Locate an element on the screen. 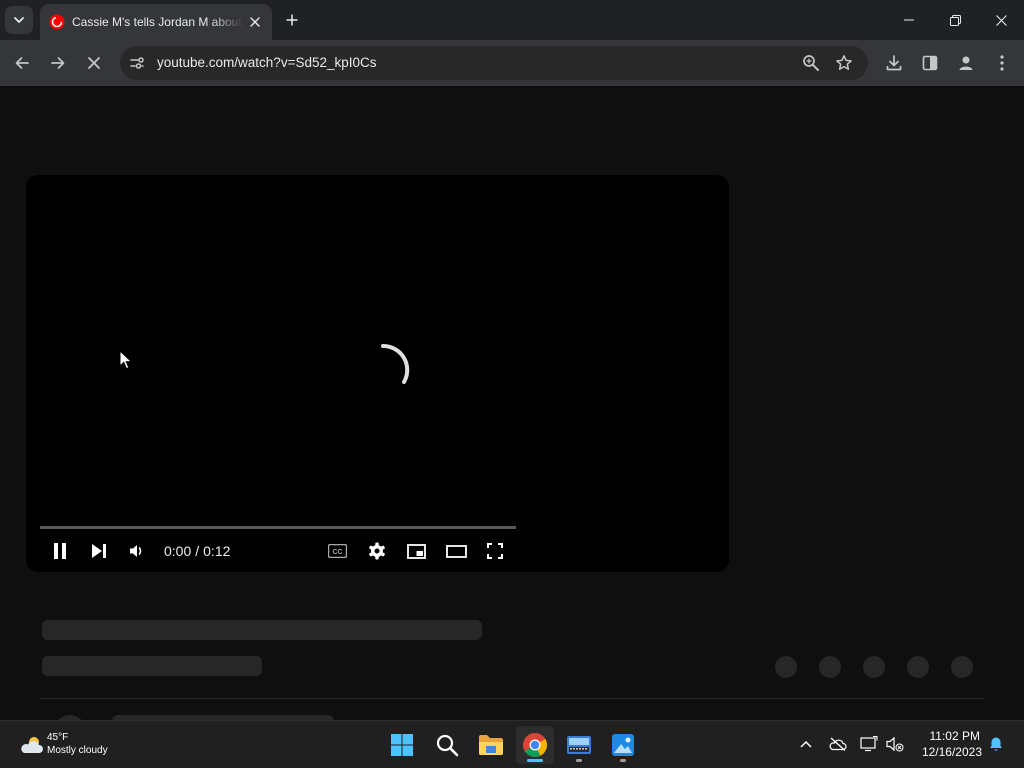 This screenshot has height=768, width=1024. address-bar: youtube.com/watch?v=Sd52_kpI0Cs is located at coordinates (494, 63).